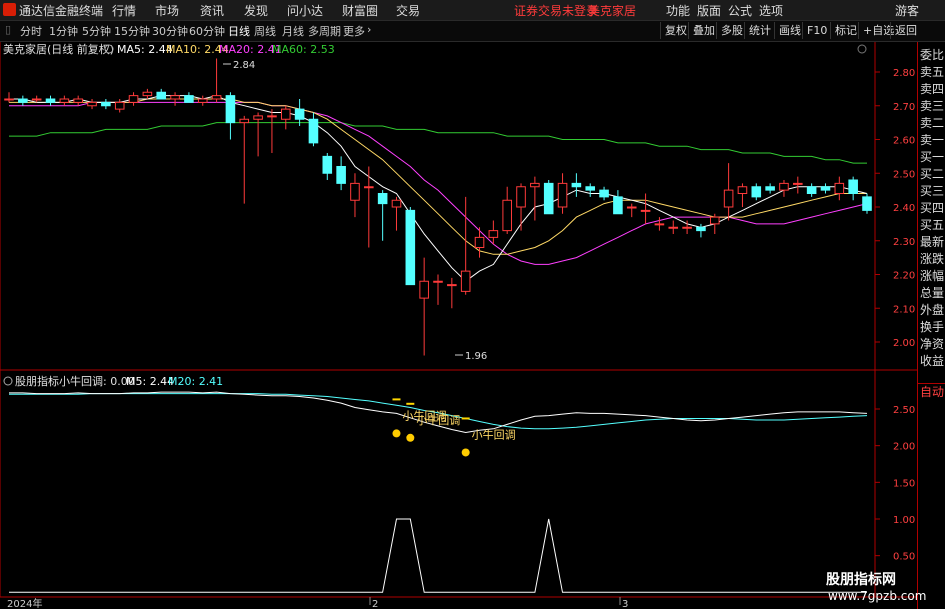 Image resolution: width=945 pixels, height=609 pixels. Describe the element at coordinates (31, 31) in the screenshot. I see `tf-fenshi: 分时` at that location.